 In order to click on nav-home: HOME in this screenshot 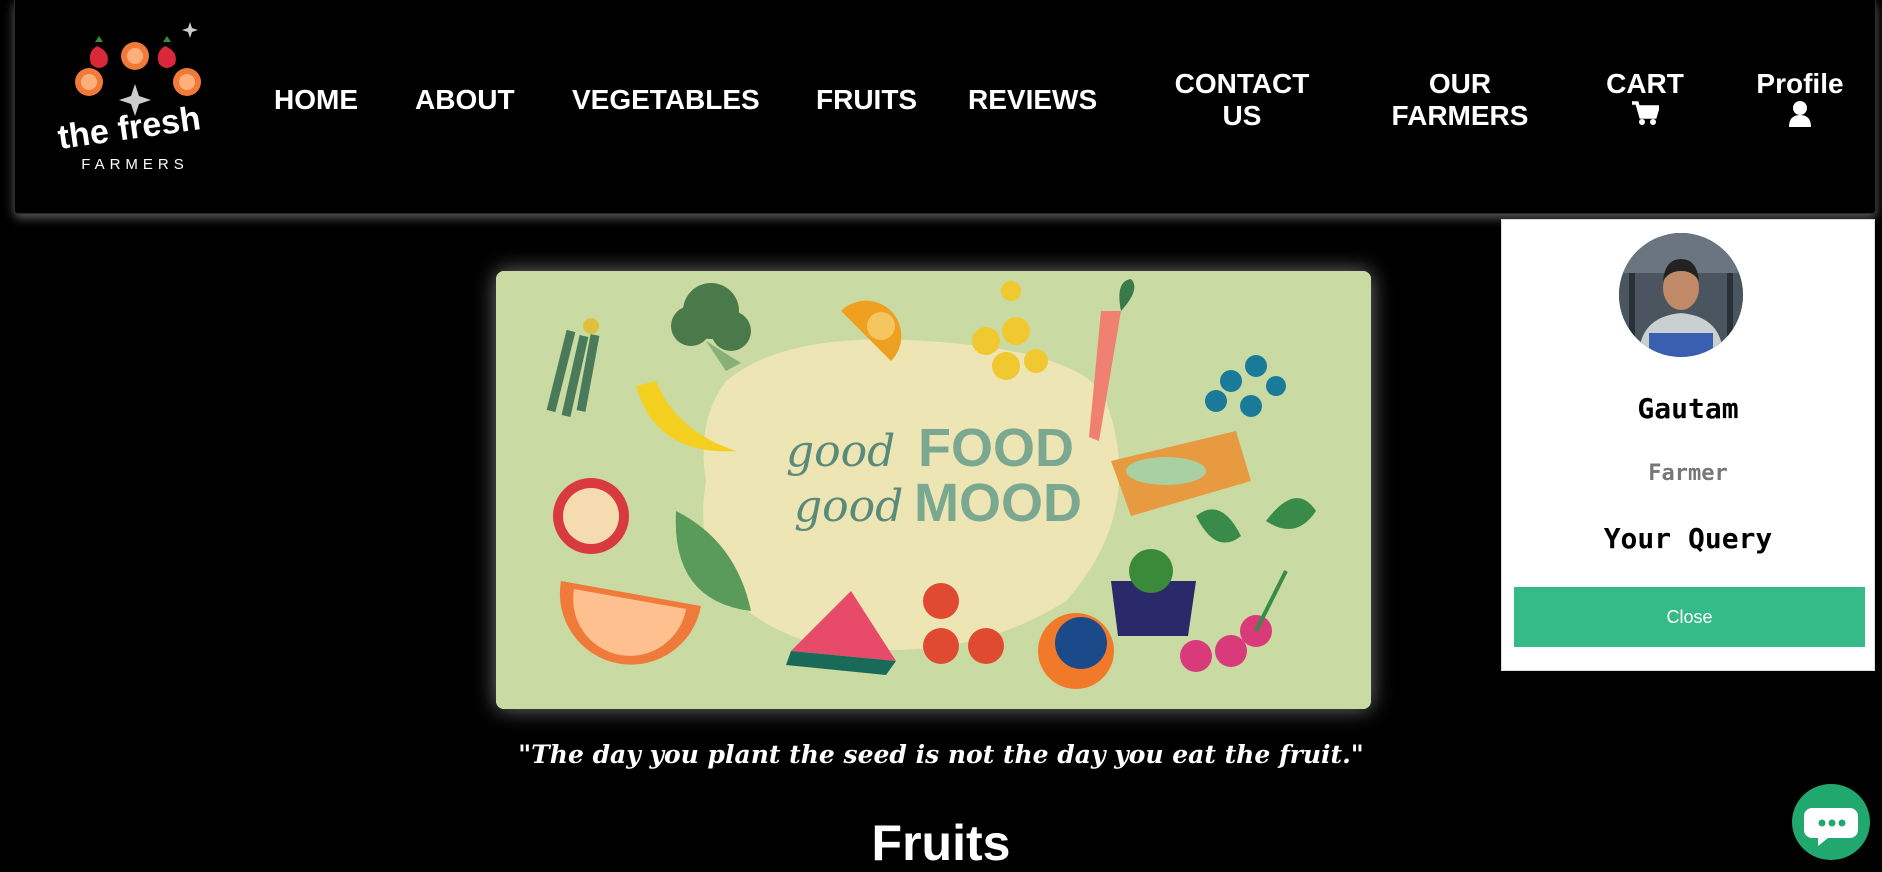, I will do `click(316, 100)`.